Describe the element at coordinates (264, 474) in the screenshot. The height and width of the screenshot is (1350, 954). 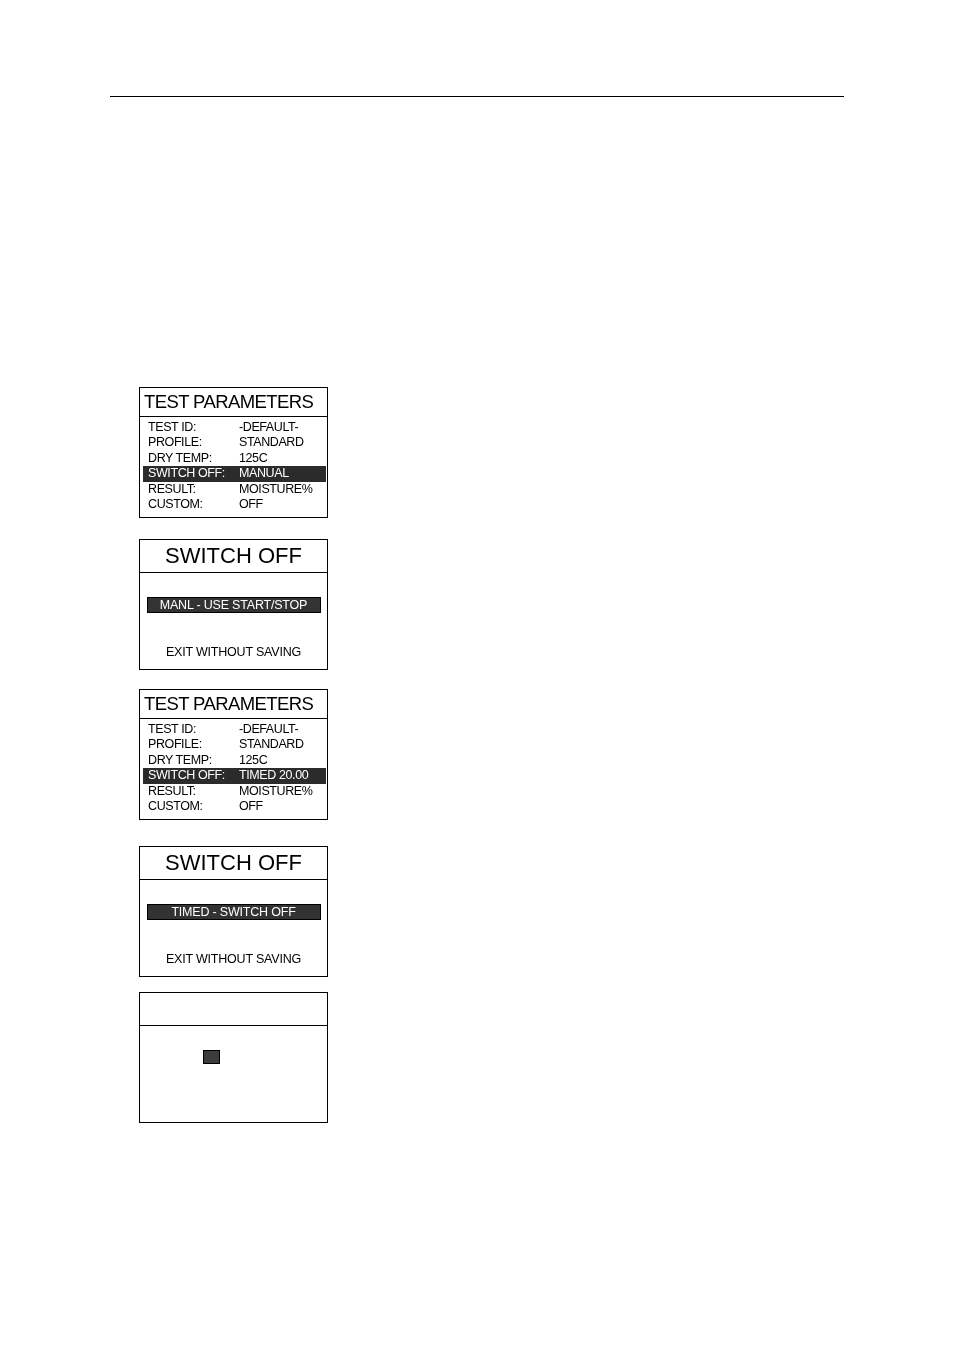
I see `parameter-value: MANUAL` at that location.